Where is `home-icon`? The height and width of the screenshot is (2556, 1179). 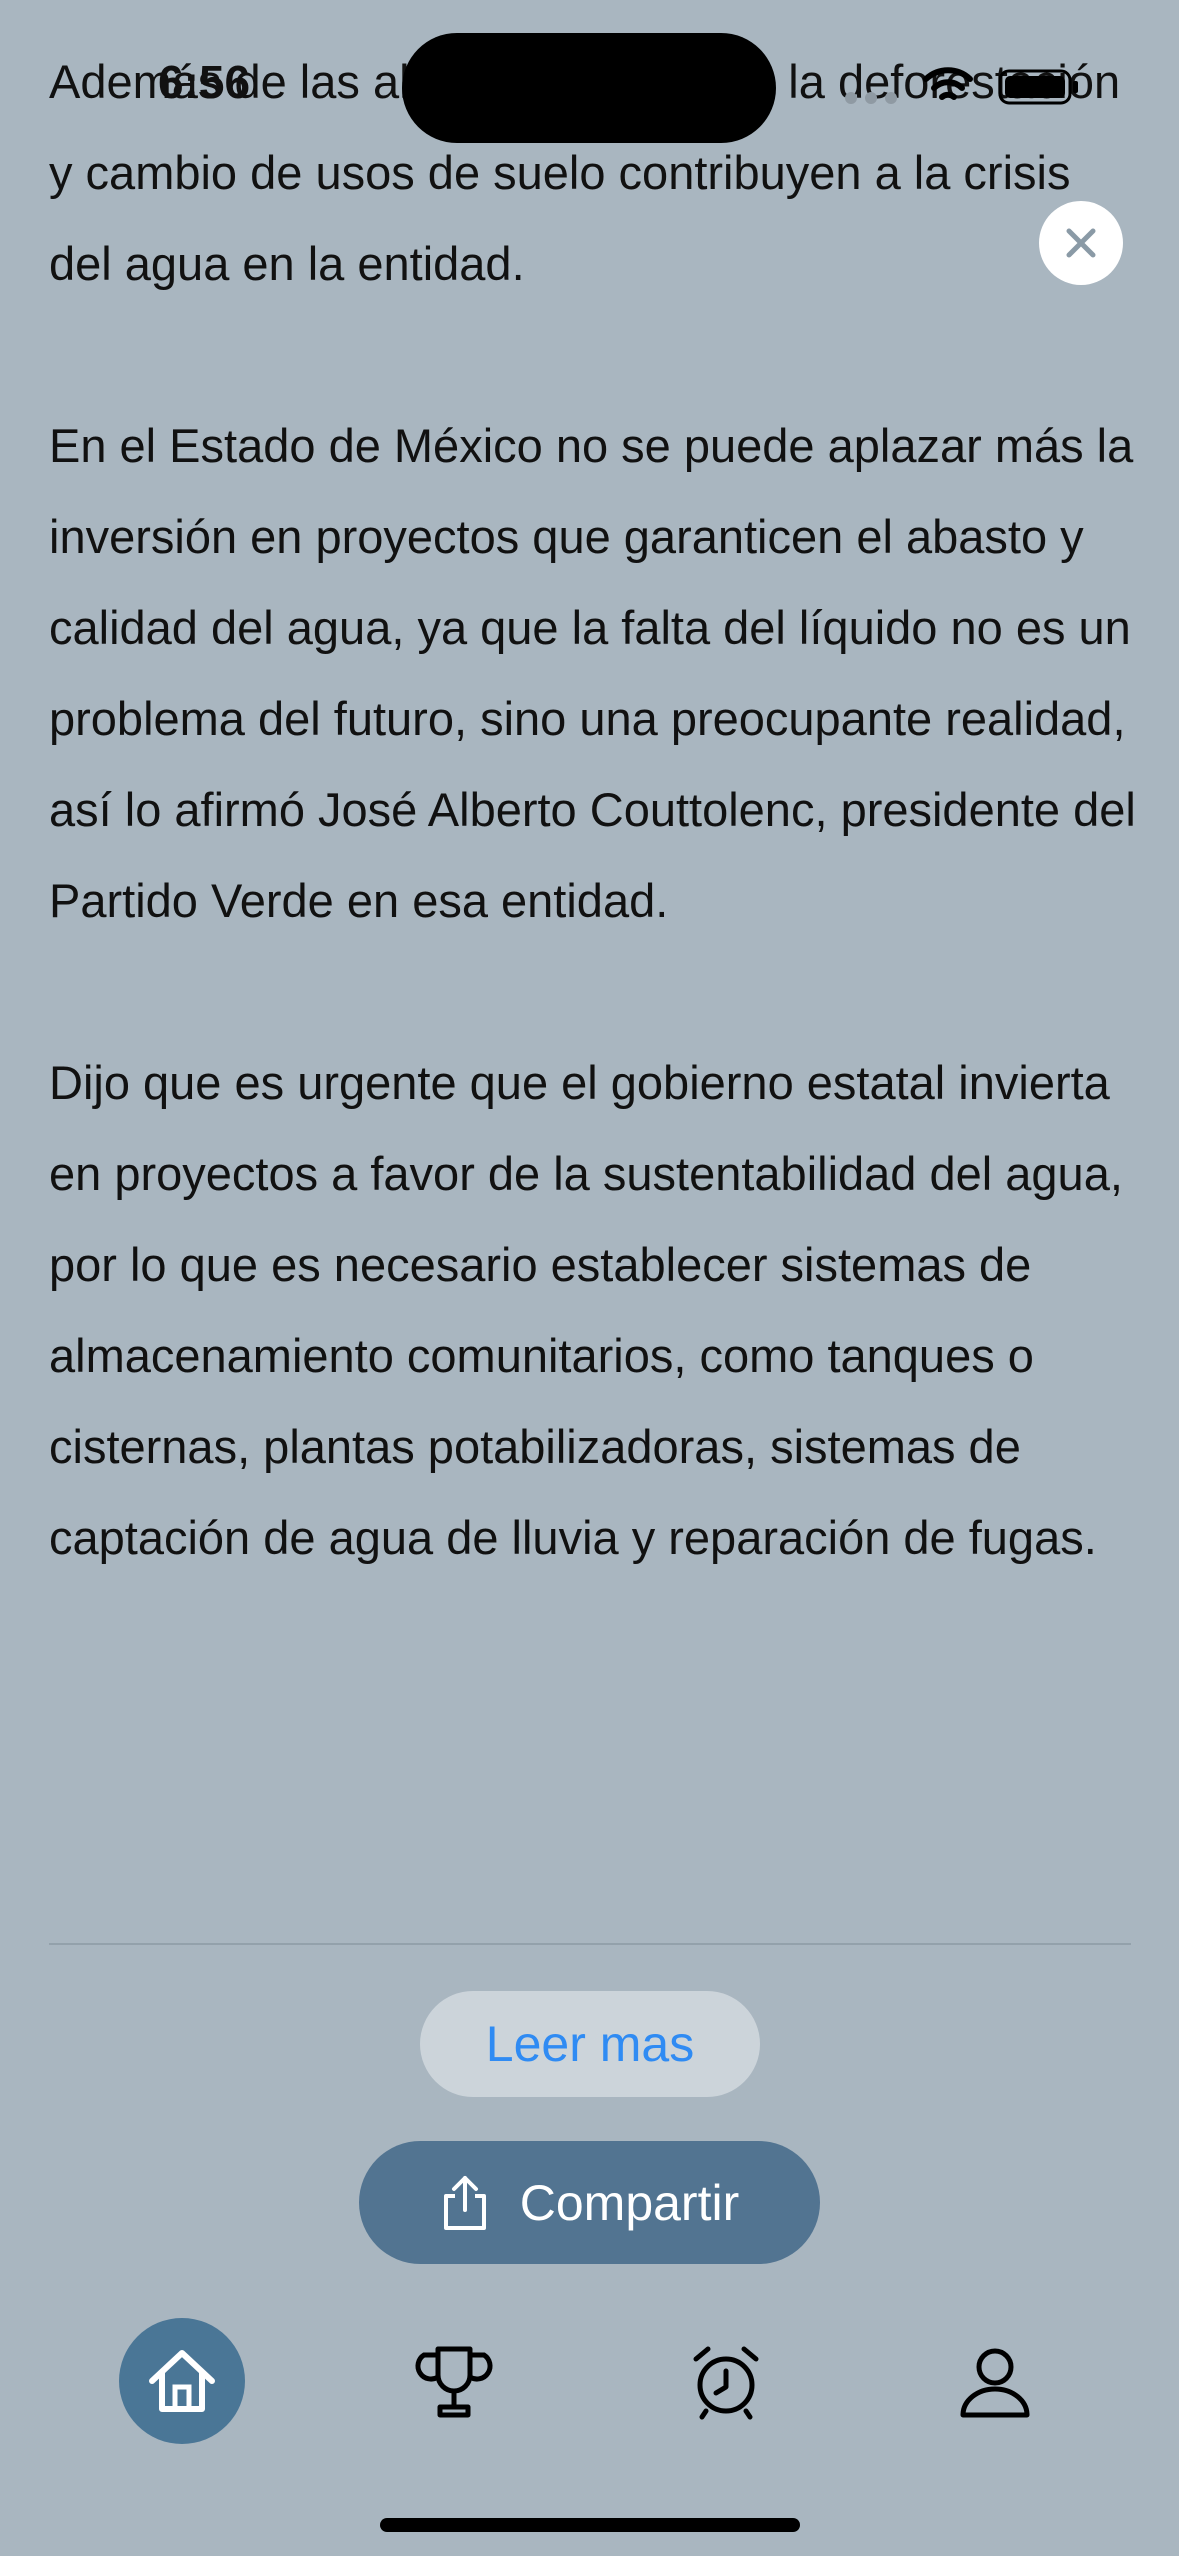
home-icon is located at coordinates (182, 2381).